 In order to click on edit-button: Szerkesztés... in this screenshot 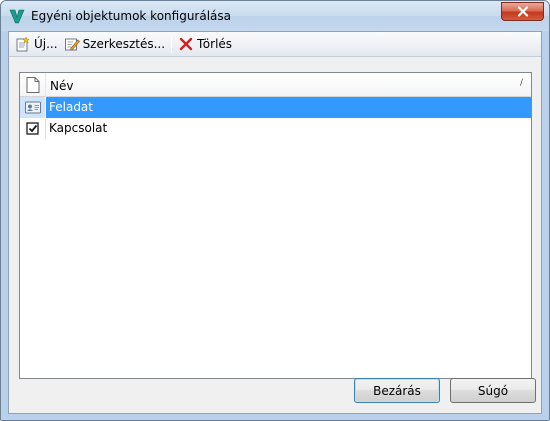, I will do `click(114, 44)`.